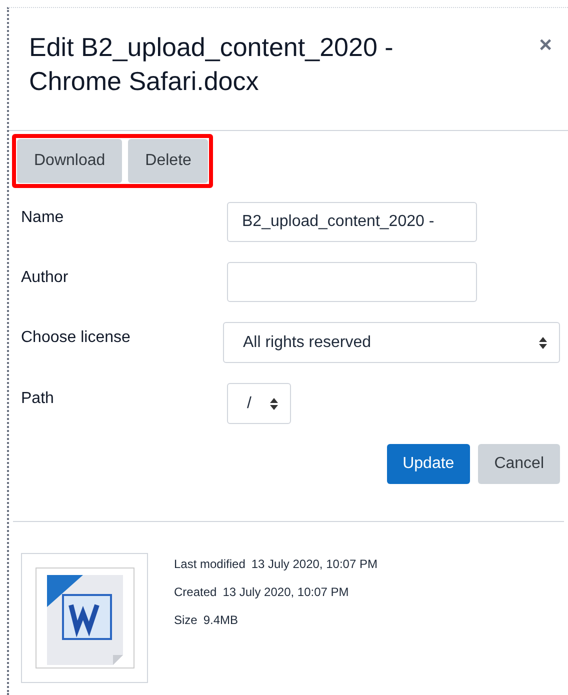  Describe the element at coordinates (259, 403) in the screenshot. I see `select-field: /` at that location.